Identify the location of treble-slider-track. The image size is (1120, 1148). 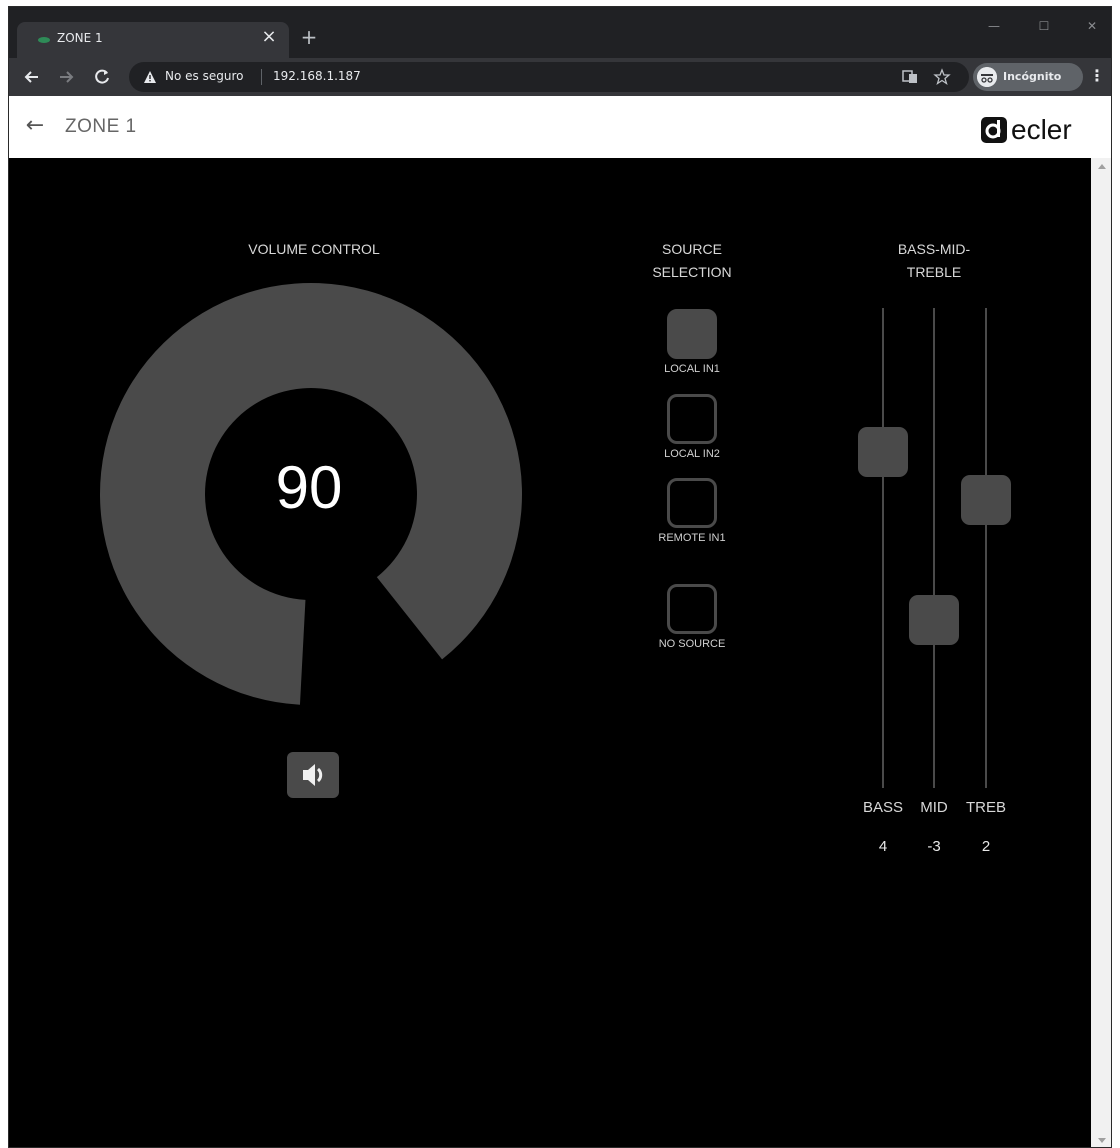
(986, 548).